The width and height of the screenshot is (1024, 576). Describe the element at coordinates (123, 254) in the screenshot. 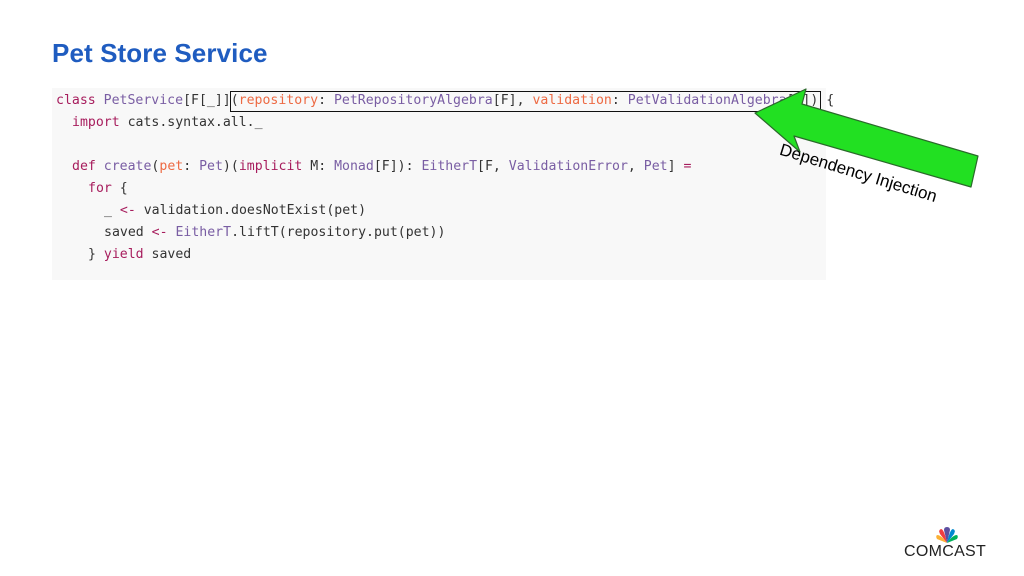

I see `keyword-yield: yield` at that location.